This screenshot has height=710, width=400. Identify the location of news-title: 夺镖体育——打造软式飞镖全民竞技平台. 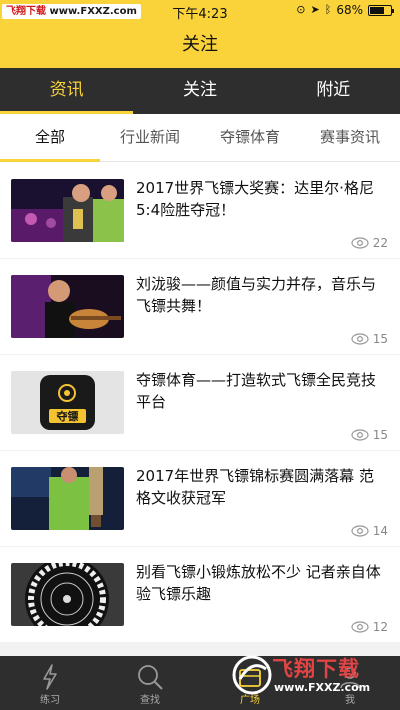
(256, 391).